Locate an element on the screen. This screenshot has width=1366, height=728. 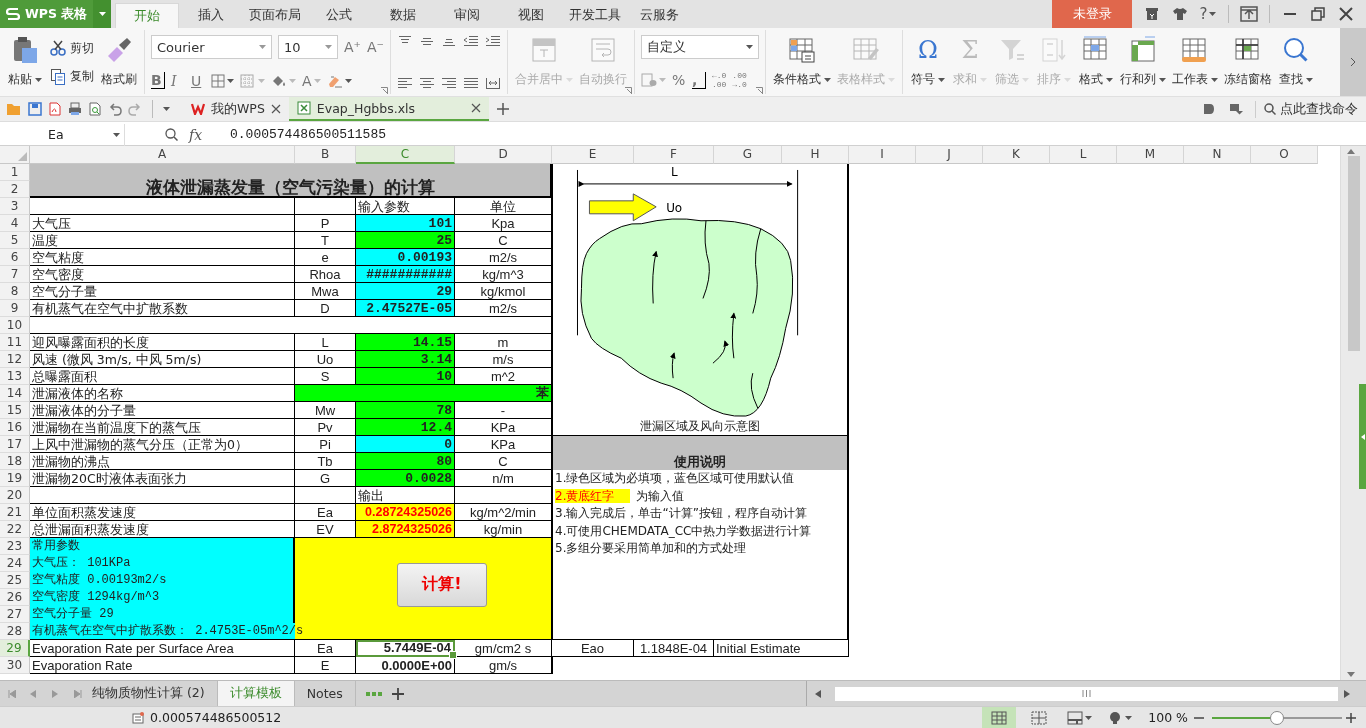
protect-button is located at coordinates (1210, 109).